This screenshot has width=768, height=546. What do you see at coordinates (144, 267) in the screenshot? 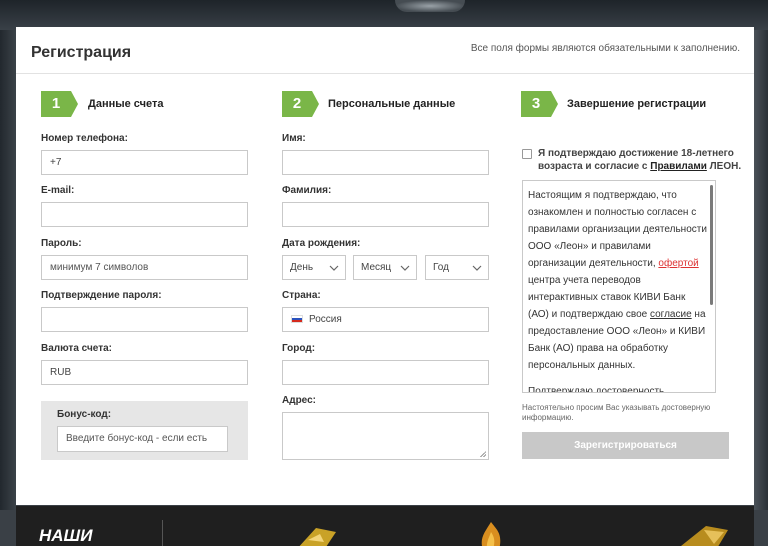
I see `password-input: минимум 7 символов` at bounding box center [144, 267].